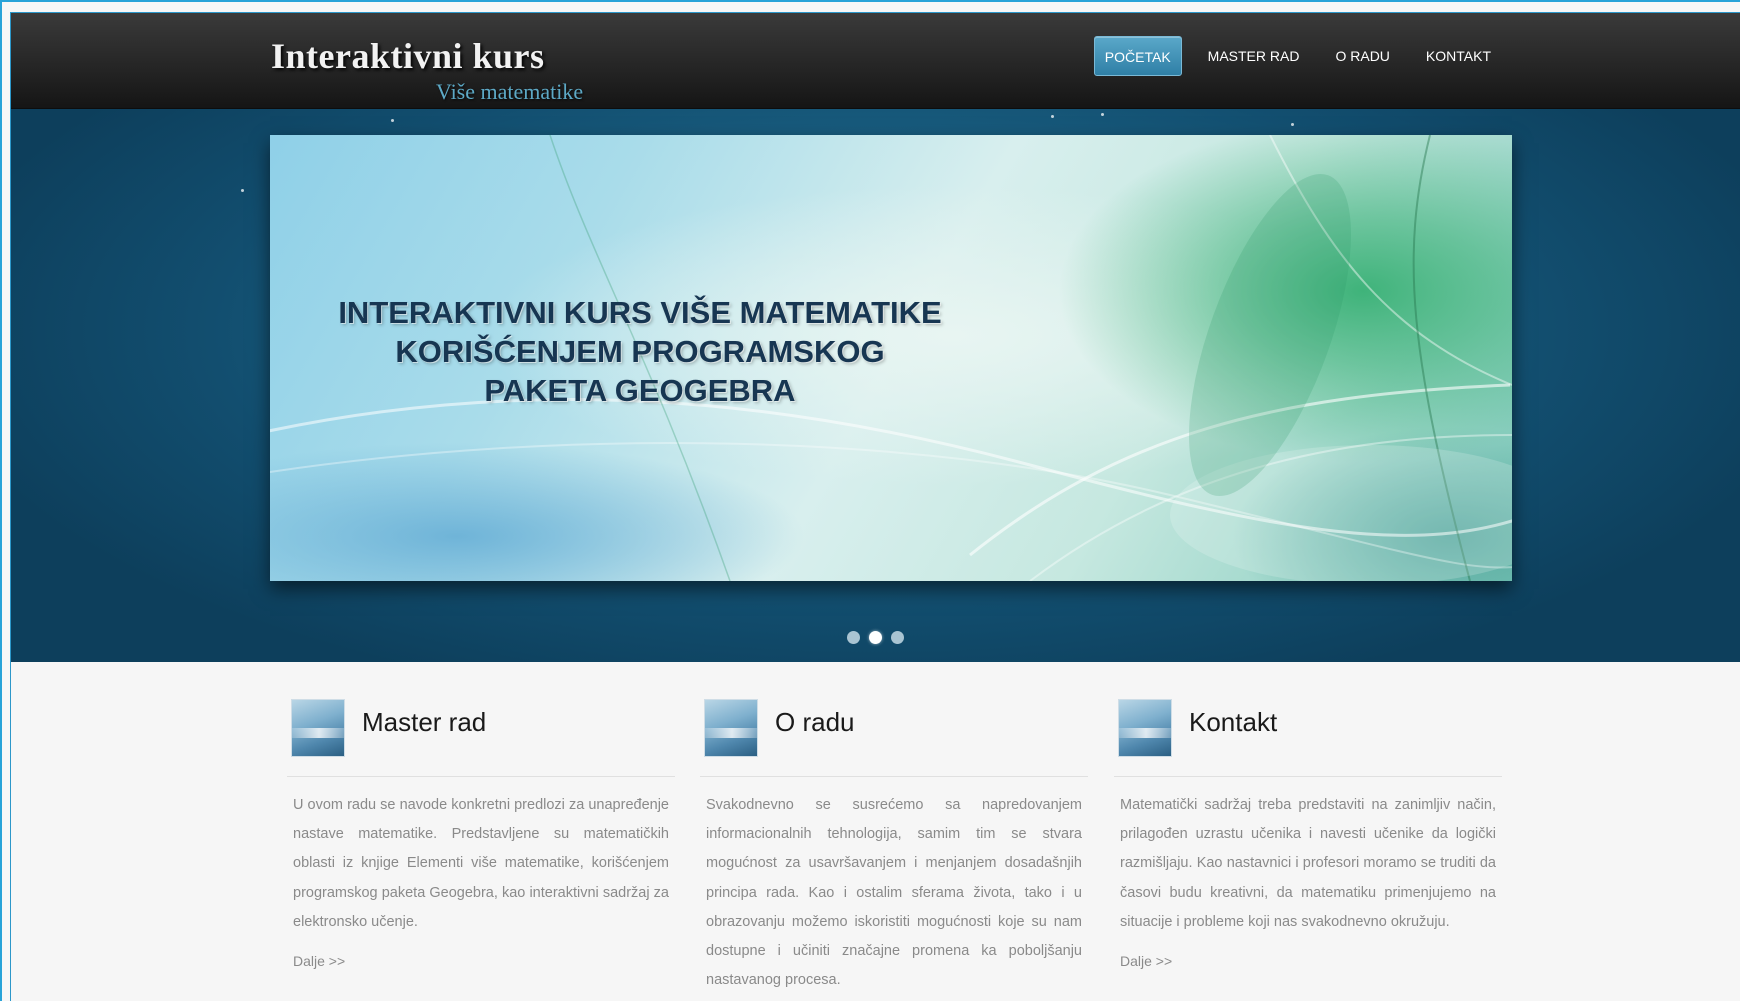 This screenshot has height=1001, width=1740. I want to click on main-nav: POČETAK MASTER RAD O RADU KONTAKT, so click(1301, 56).